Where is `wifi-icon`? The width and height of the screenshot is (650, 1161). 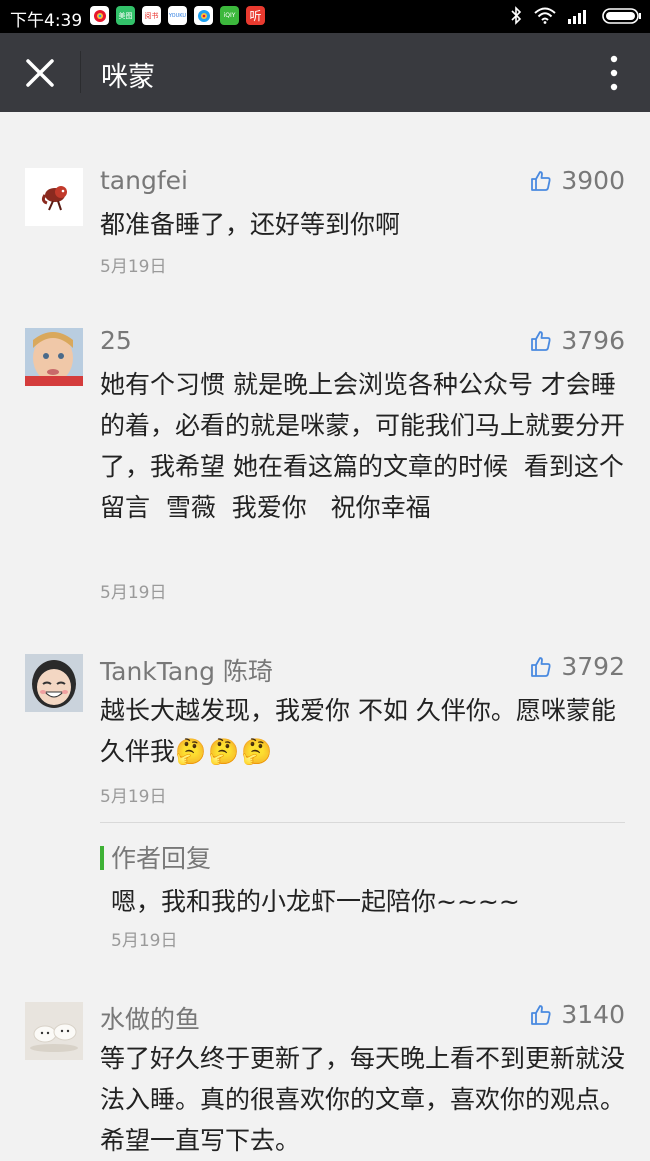
wifi-icon is located at coordinates (545, 15).